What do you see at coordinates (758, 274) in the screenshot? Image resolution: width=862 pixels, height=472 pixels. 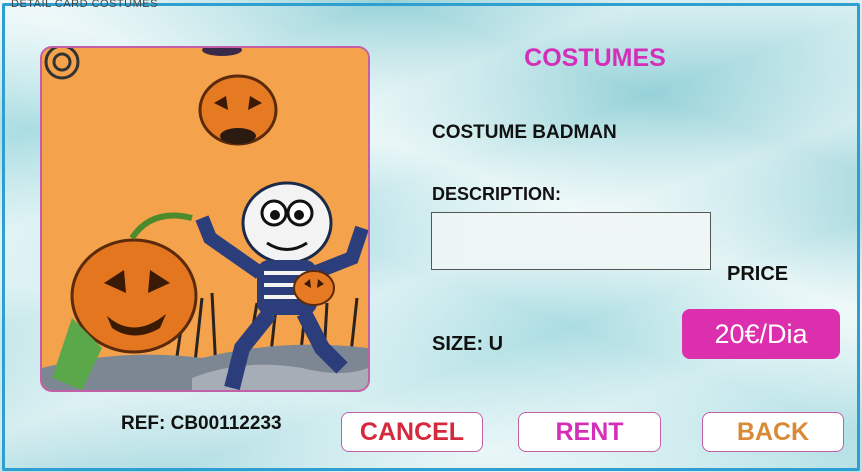 I see `price-label: PRICE` at bounding box center [758, 274].